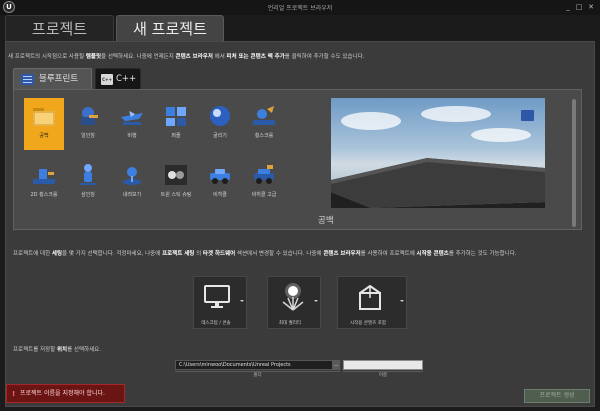 This screenshot has width=600, height=411. I want to click on title-bar: U 언리얼 프로젝트 브라우저 _ □ ✕, so click(300, 7).